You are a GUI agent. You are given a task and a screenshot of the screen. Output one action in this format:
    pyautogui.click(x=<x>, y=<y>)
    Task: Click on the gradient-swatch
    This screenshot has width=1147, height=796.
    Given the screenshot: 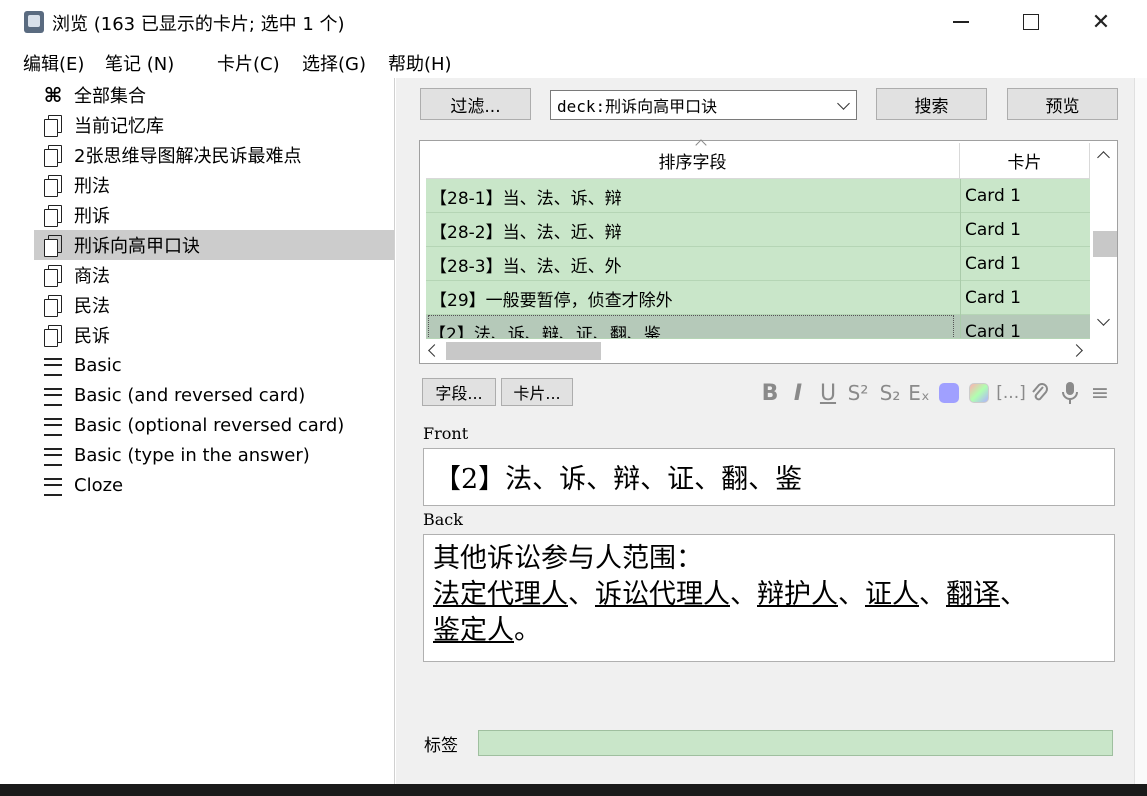 What is the action you would take?
    pyautogui.click(x=979, y=393)
    